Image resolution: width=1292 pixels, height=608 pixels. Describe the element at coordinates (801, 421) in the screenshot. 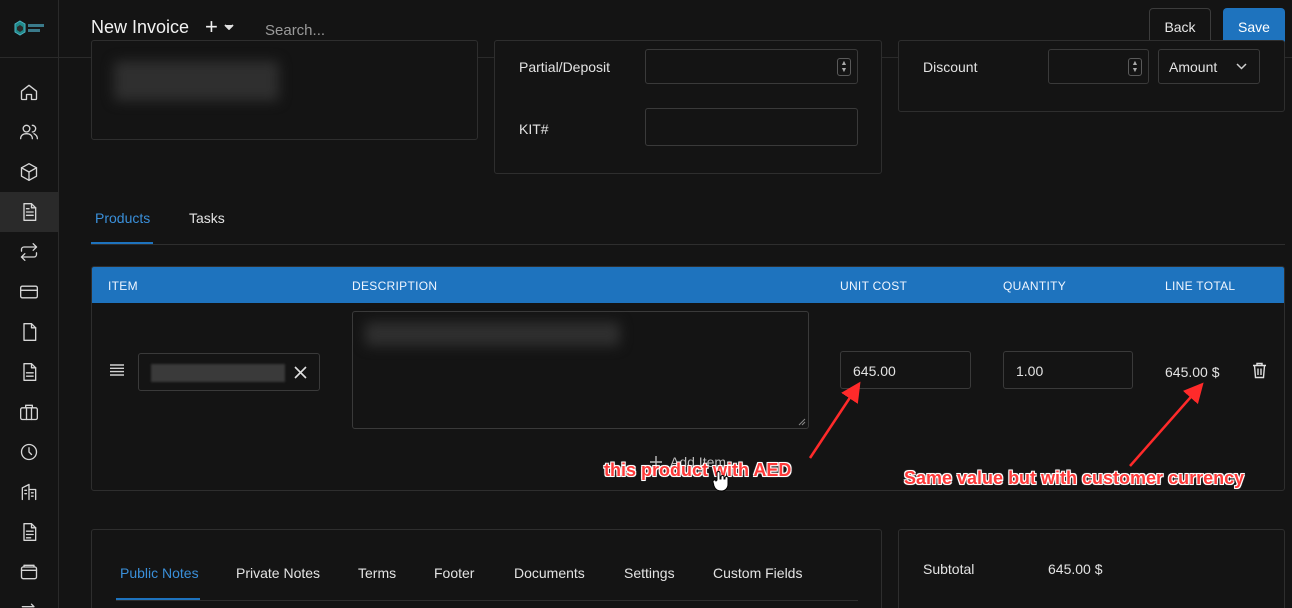

I see `resize-handle-icon` at that location.